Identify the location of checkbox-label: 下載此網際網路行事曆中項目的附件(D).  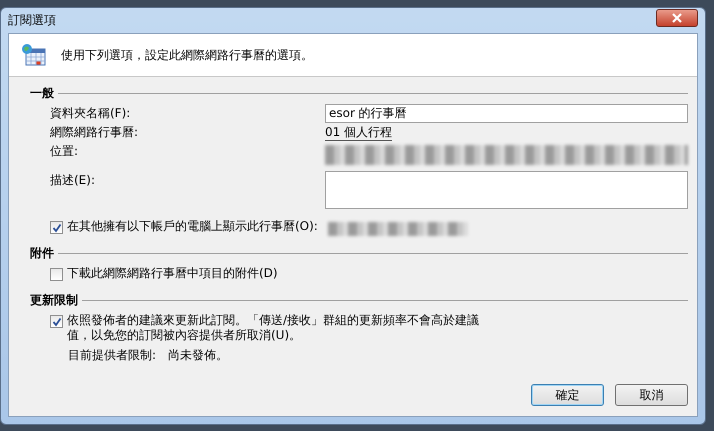
(172, 273).